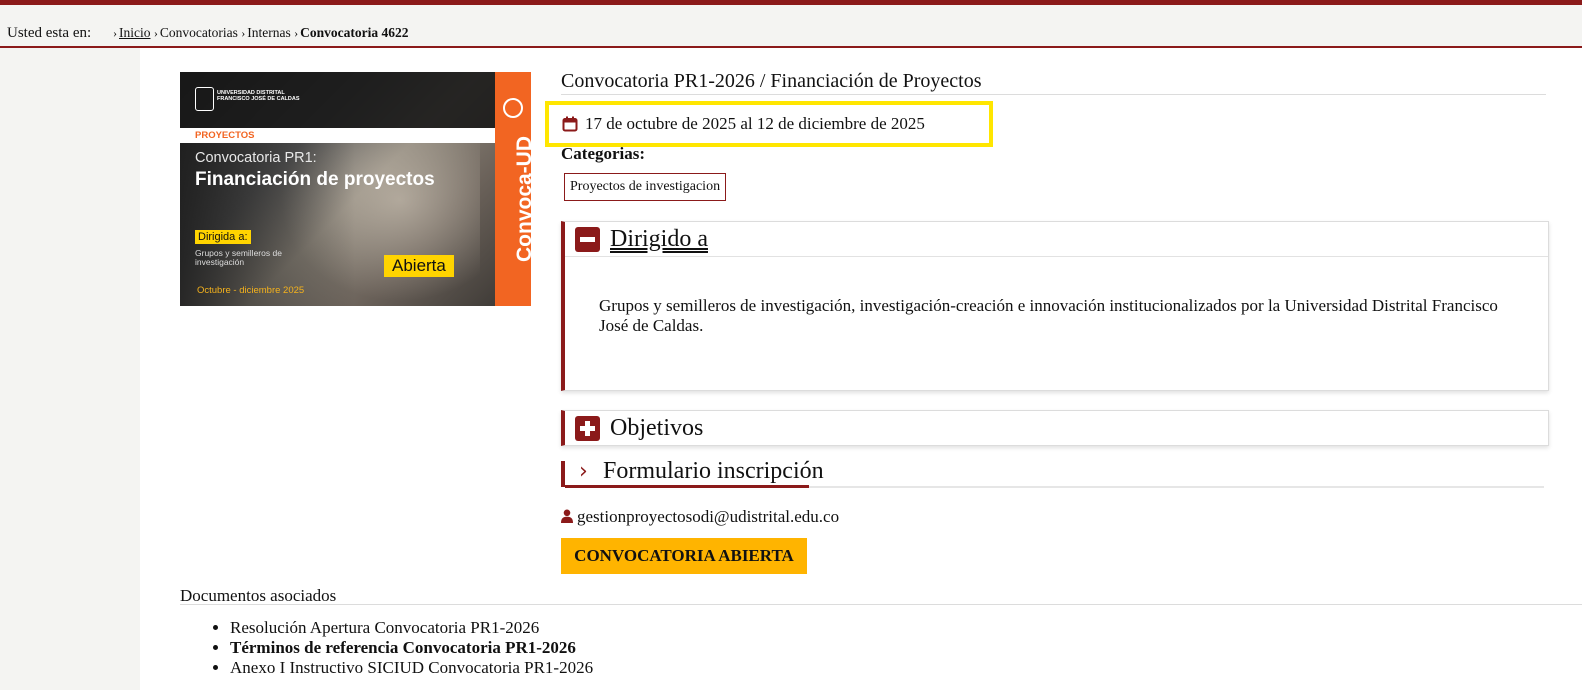  I want to click on panel-objetivos-title: Objetivos, so click(656, 428).